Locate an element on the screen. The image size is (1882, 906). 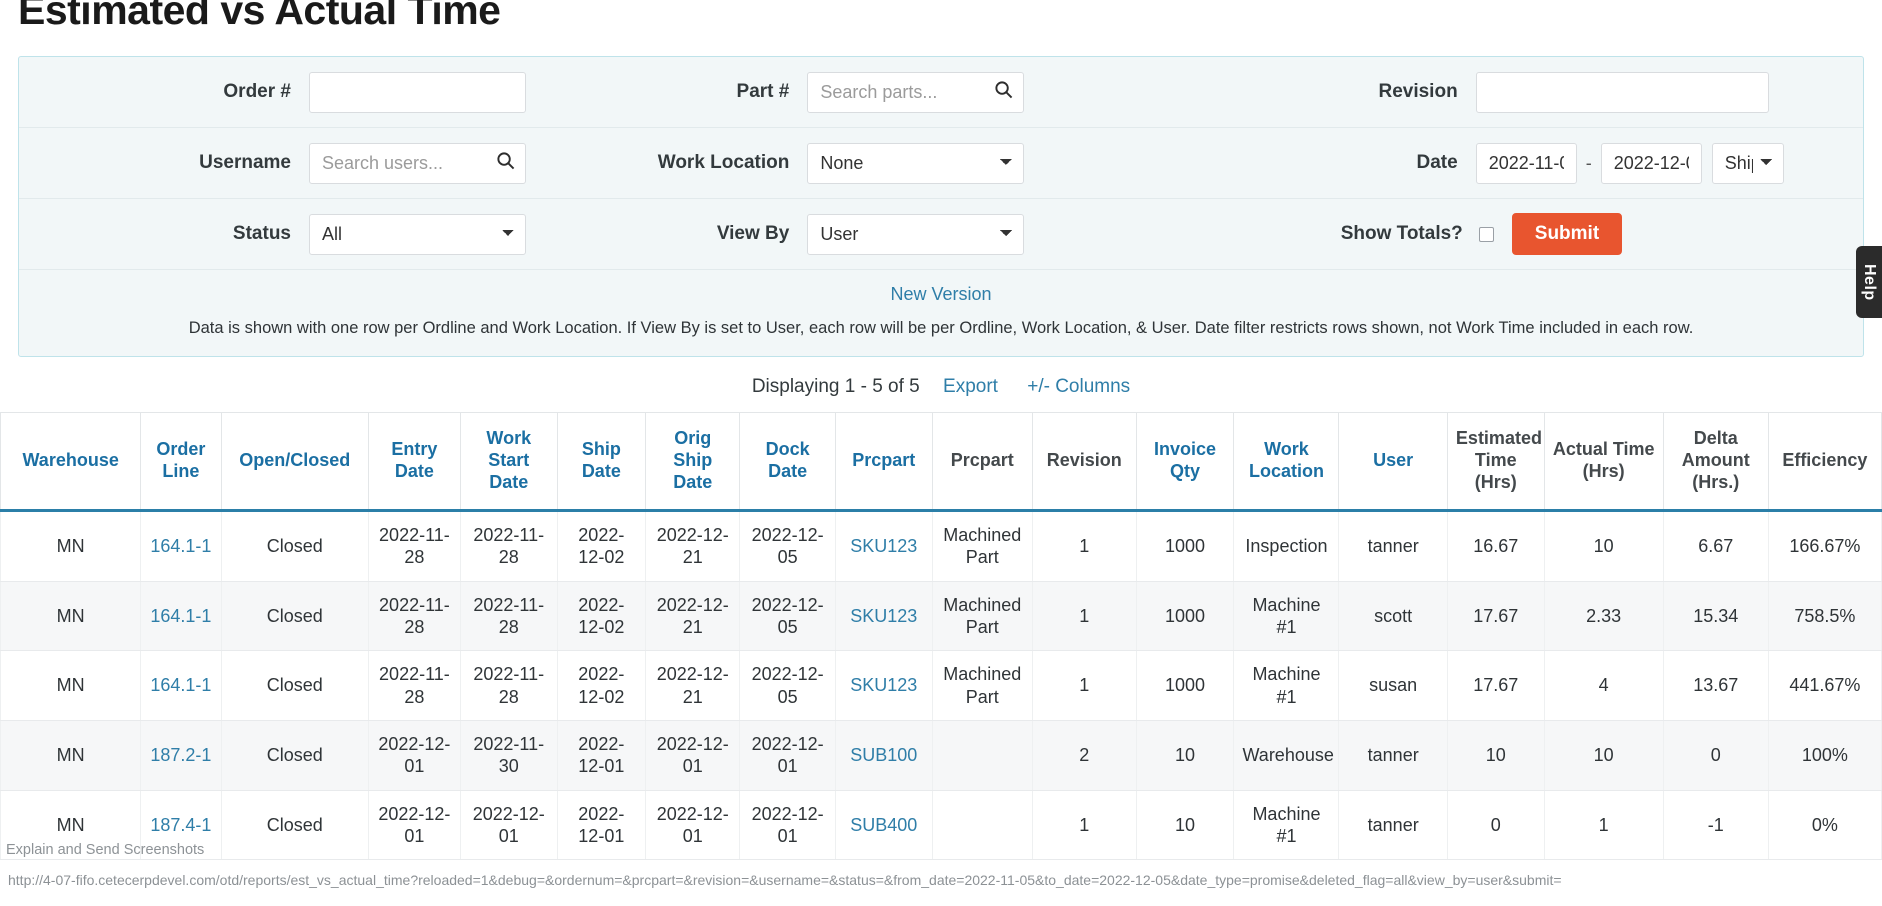
cell-prcpart-link: SUB100 is located at coordinates (883, 755).